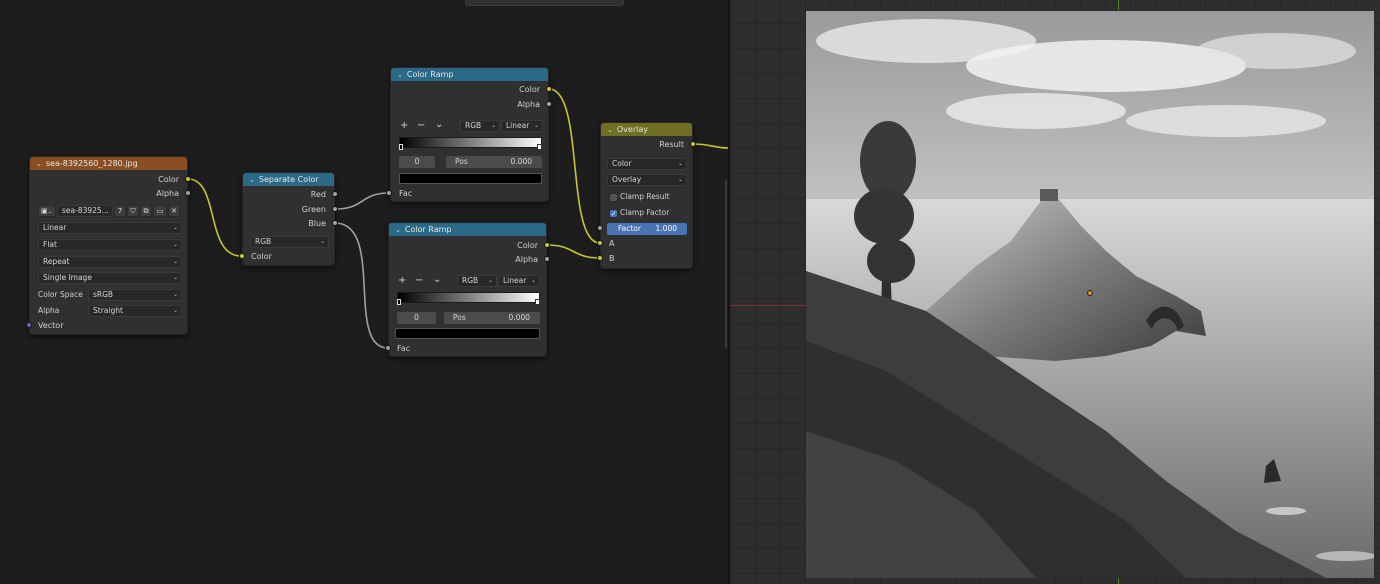  What do you see at coordinates (726, 264) in the screenshot?
I see `area-resize-handle` at bounding box center [726, 264].